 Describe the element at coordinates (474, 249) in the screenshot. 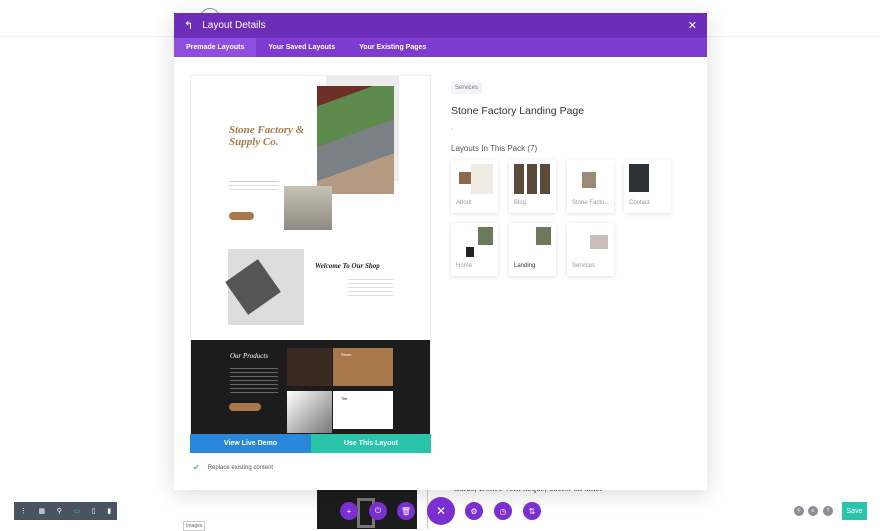

I see `layout-thumb-home: Home` at that location.